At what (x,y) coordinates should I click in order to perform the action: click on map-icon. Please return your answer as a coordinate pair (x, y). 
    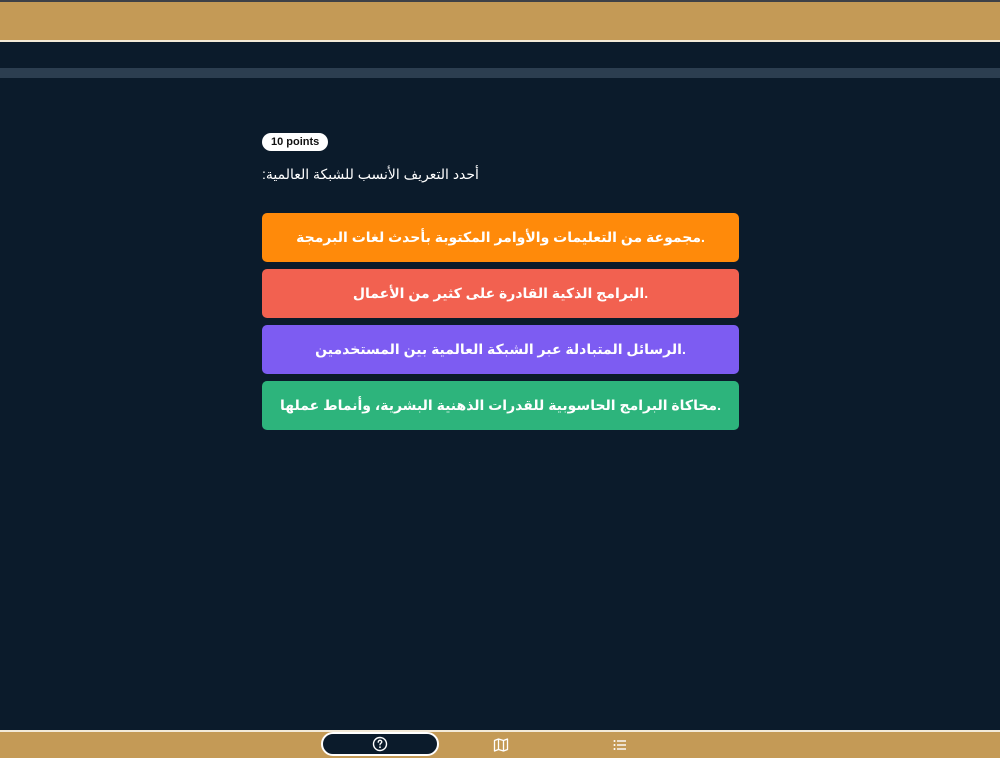
    Looking at the image, I should click on (501, 745).